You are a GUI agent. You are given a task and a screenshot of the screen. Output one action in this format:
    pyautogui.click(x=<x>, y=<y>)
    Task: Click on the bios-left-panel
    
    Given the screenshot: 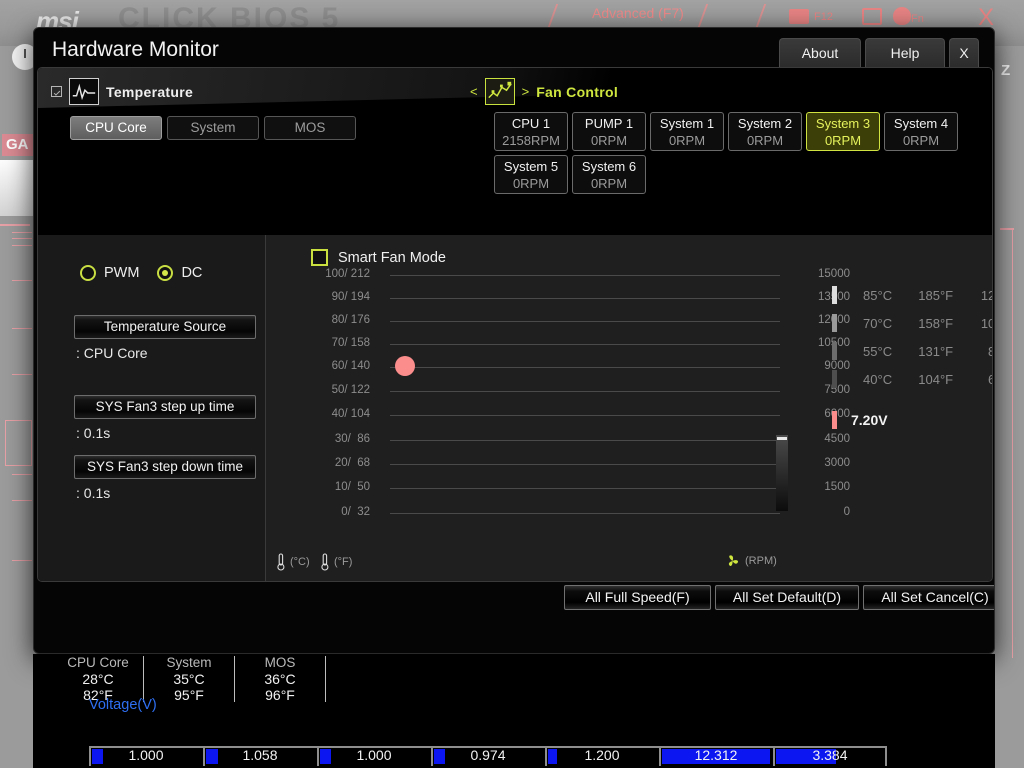 What is the action you would take?
    pyautogui.click(x=17, y=188)
    